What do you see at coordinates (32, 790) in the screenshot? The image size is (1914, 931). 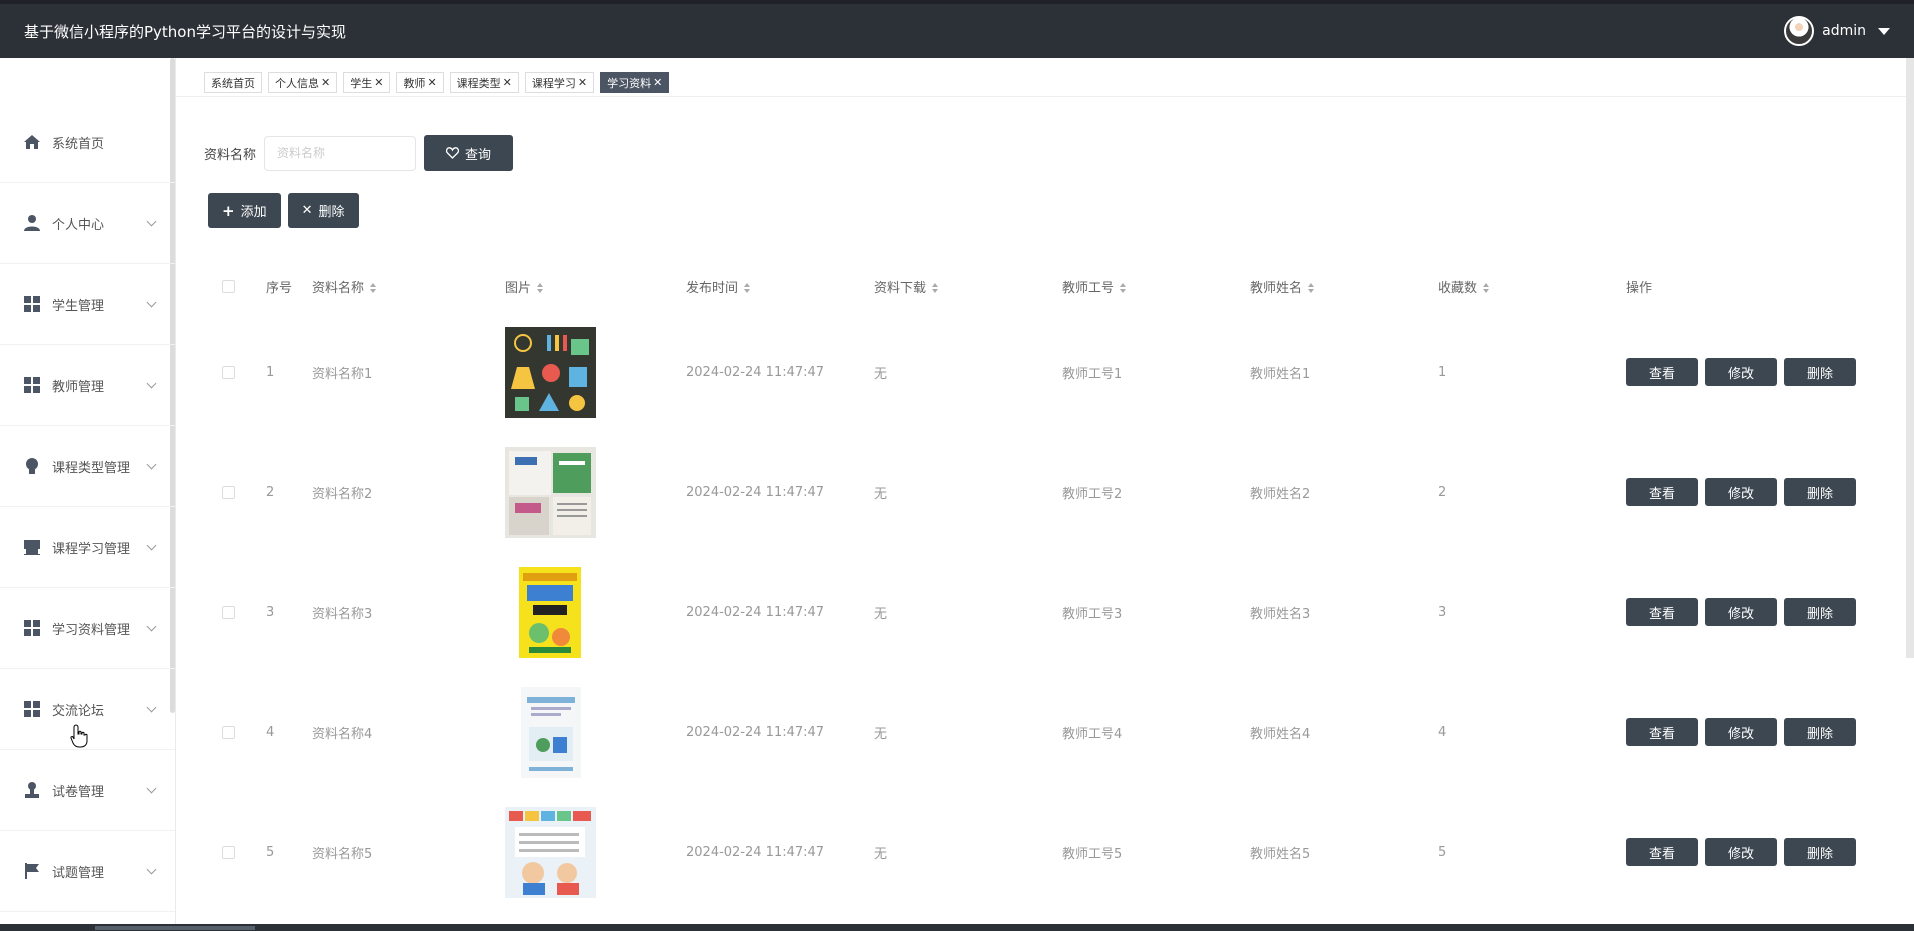 I see `stamp-icon` at bounding box center [32, 790].